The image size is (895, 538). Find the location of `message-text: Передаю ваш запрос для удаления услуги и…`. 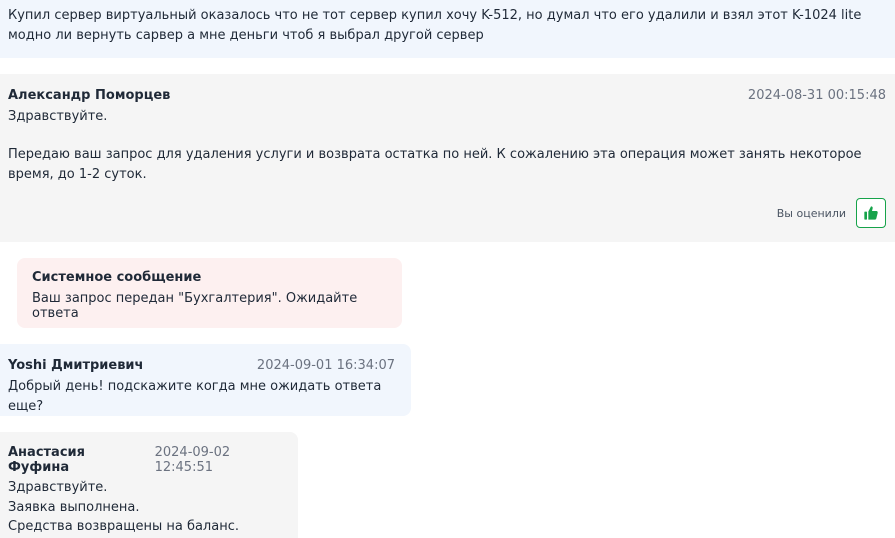

message-text: Передаю ваш запрос для удаления услуги и… is located at coordinates (435, 164).